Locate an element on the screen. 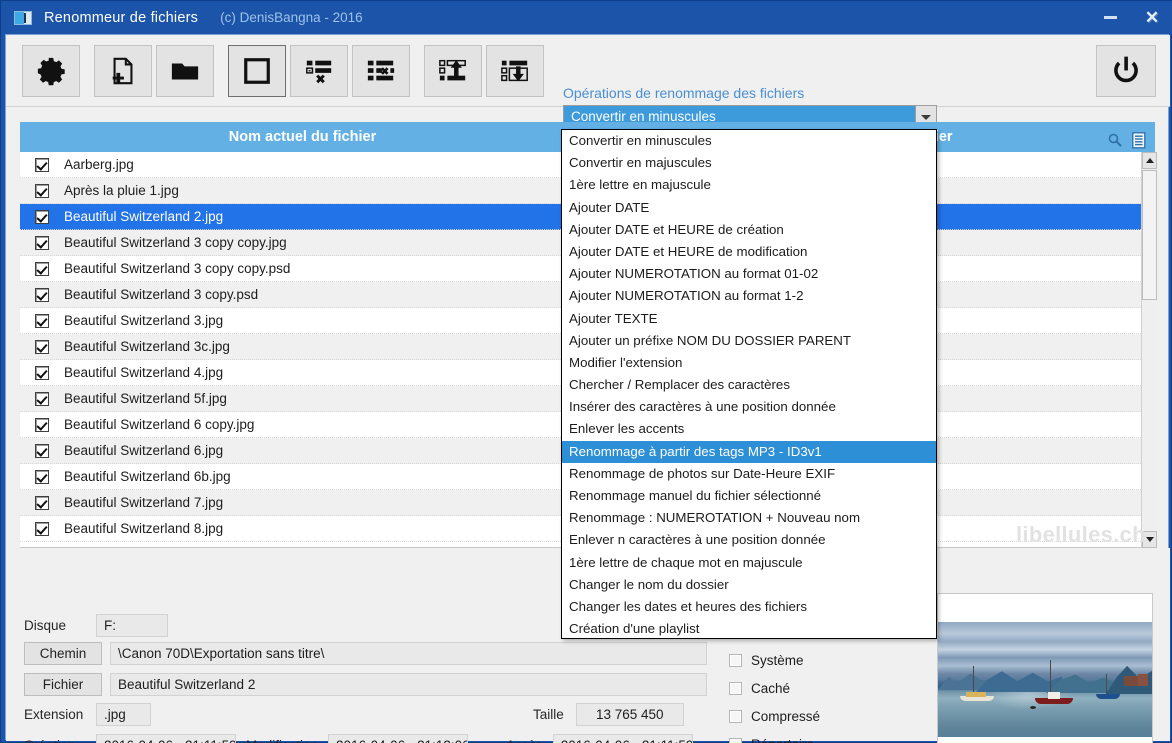 The image size is (1172, 743). access-label: Accès is located at coordinates (524, 740).